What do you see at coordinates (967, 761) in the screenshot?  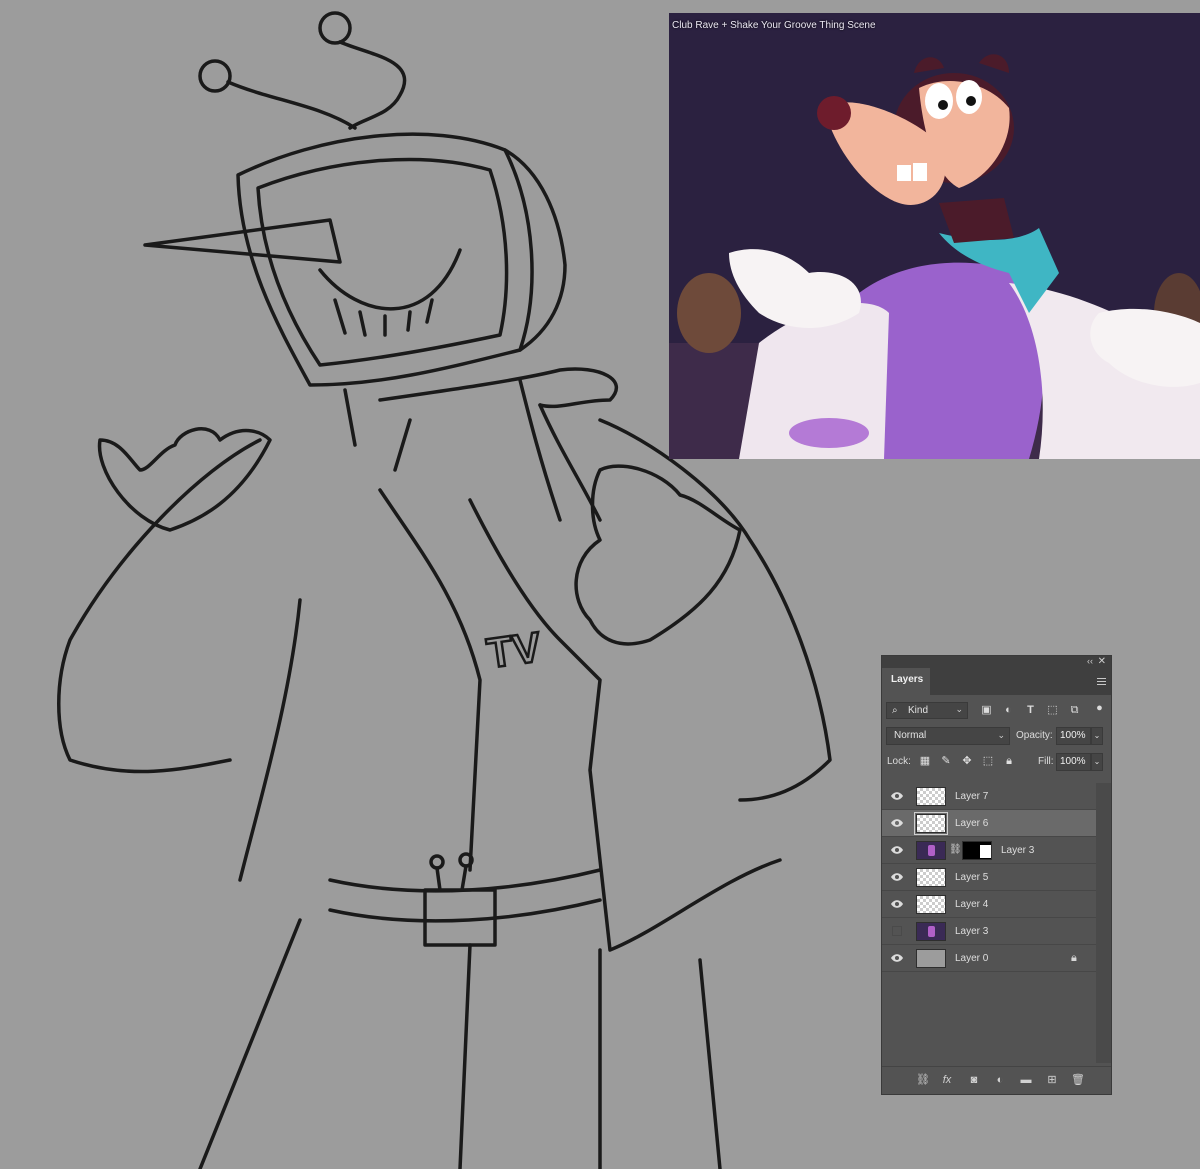 I see `lock-position-icon: ✥` at bounding box center [967, 761].